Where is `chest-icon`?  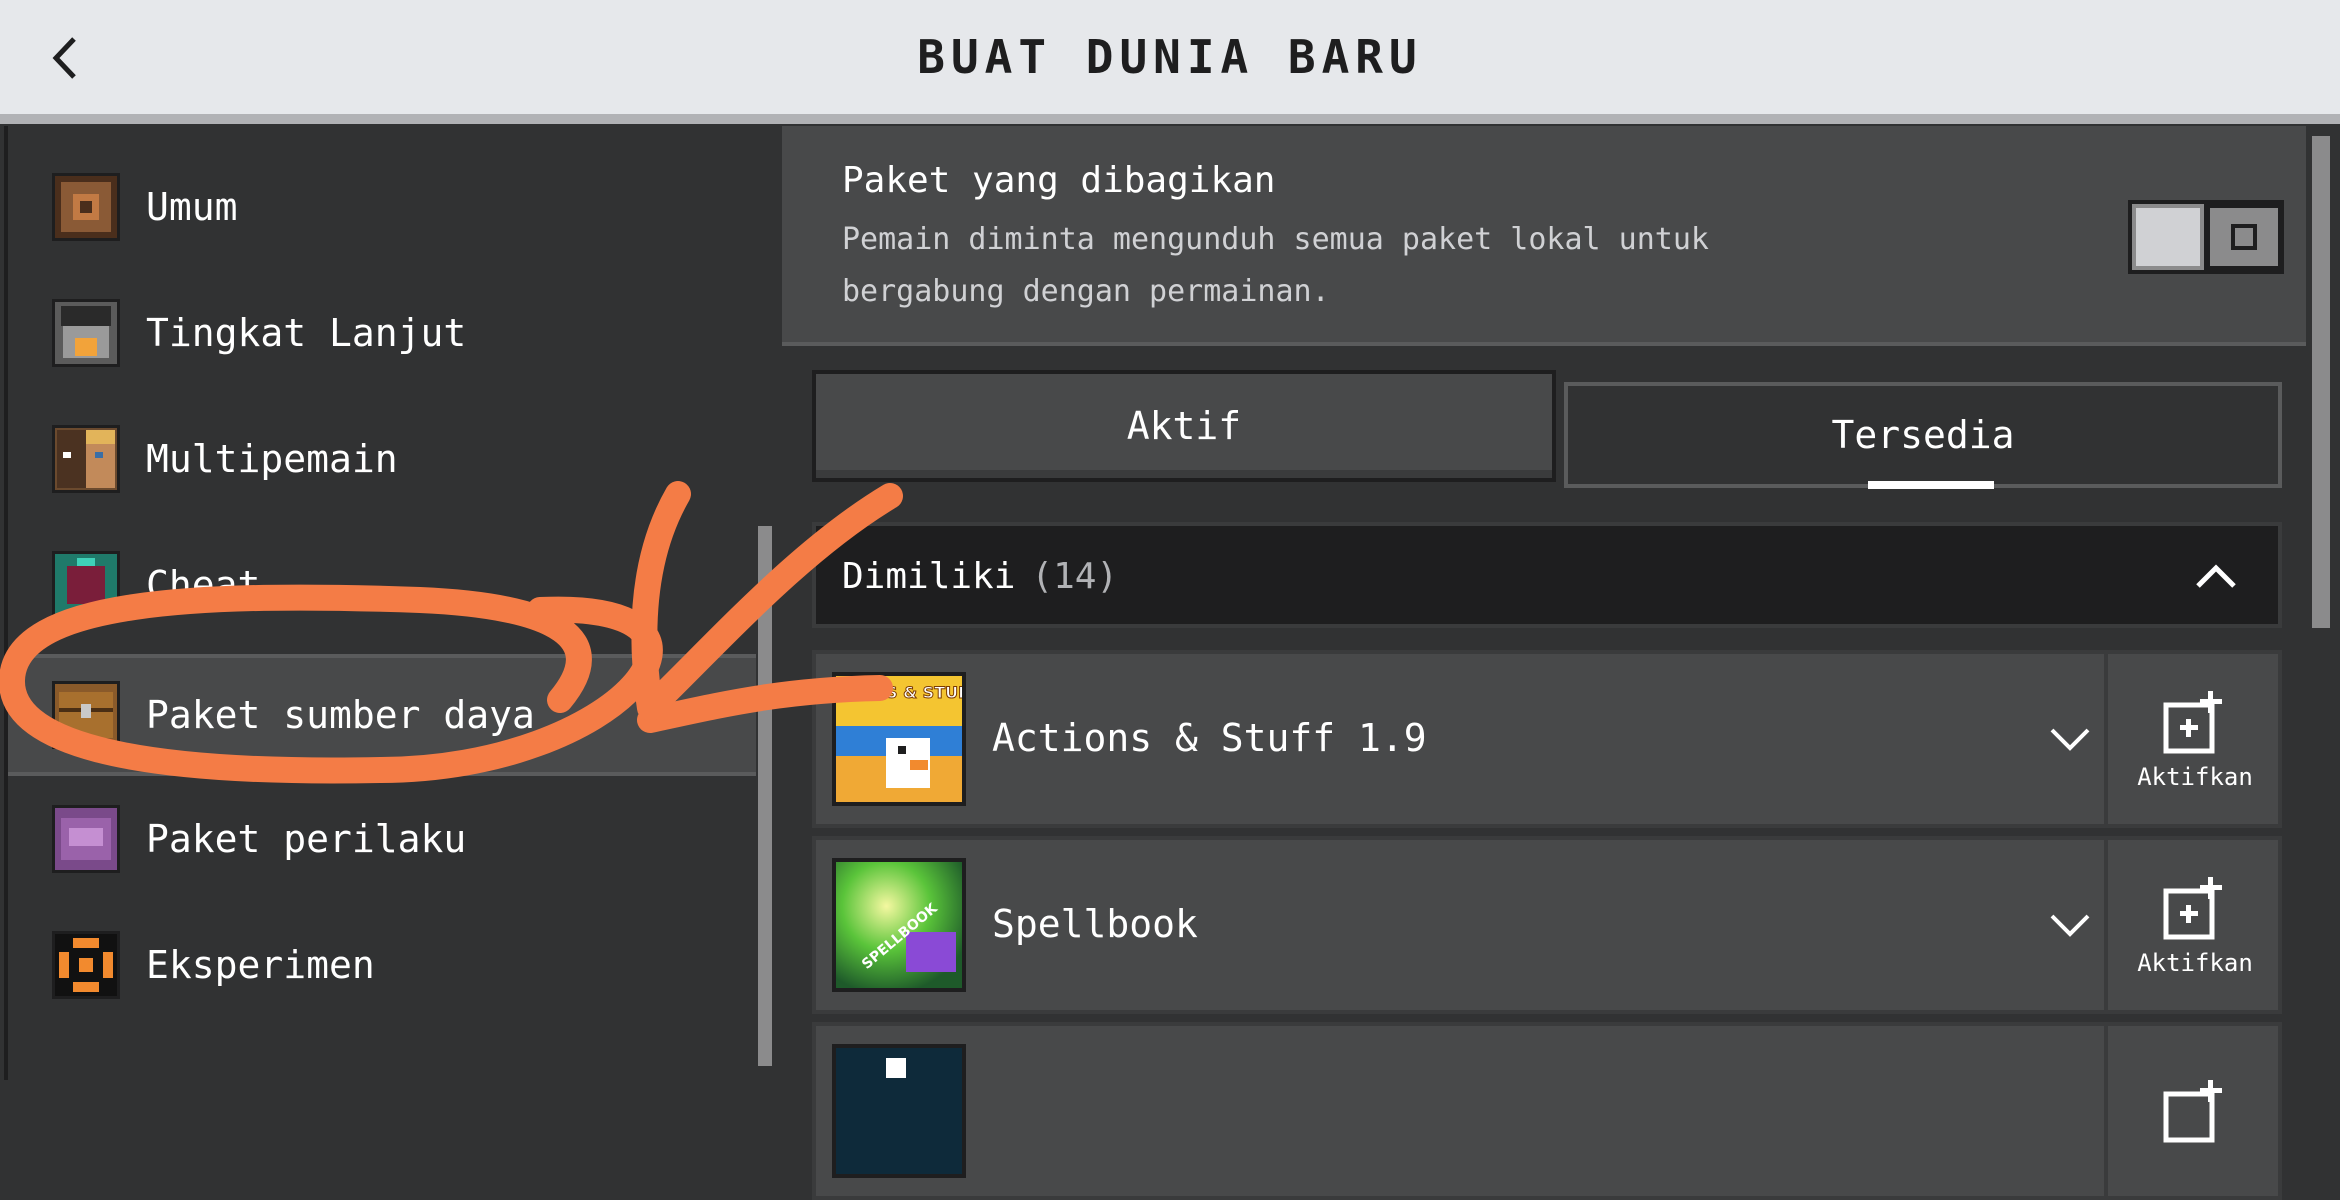
chest-icon is located at coordinates (86, 715).